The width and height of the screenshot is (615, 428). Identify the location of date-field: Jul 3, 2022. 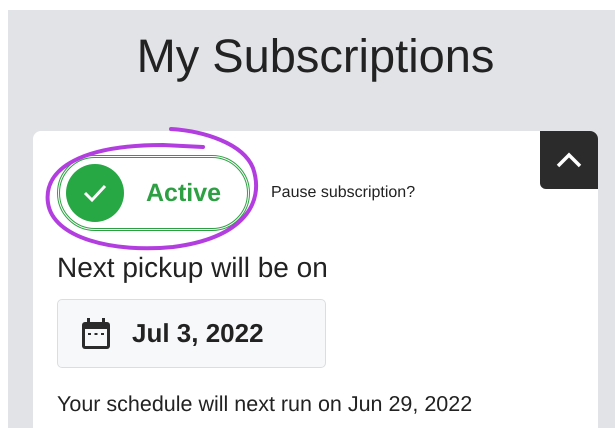
(191, 333).